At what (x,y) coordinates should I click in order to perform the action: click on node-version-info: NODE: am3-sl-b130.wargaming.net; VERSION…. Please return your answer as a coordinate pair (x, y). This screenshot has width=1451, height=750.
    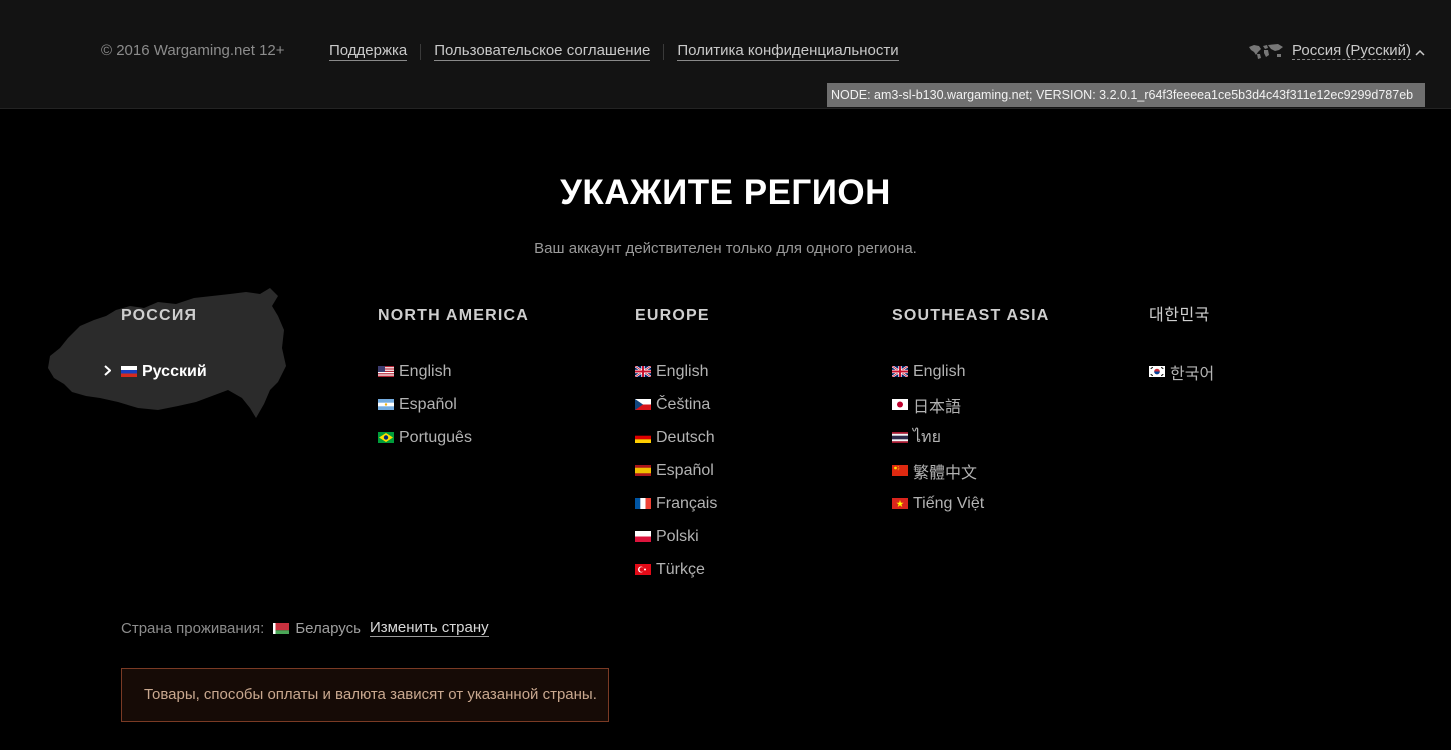
    Looking at the image, I should click on (1126, 95).